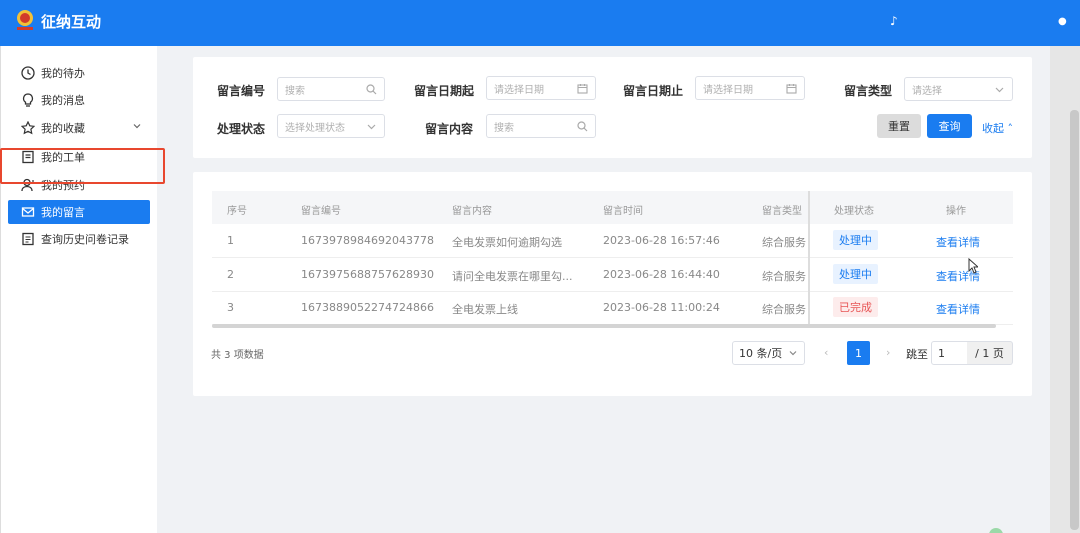 This screenshot has height=533, width=1080. What do you see at coordinates (623, 211) in the screenshot?
I see `col-time: 留言时间` at bounding box center [623, 211].